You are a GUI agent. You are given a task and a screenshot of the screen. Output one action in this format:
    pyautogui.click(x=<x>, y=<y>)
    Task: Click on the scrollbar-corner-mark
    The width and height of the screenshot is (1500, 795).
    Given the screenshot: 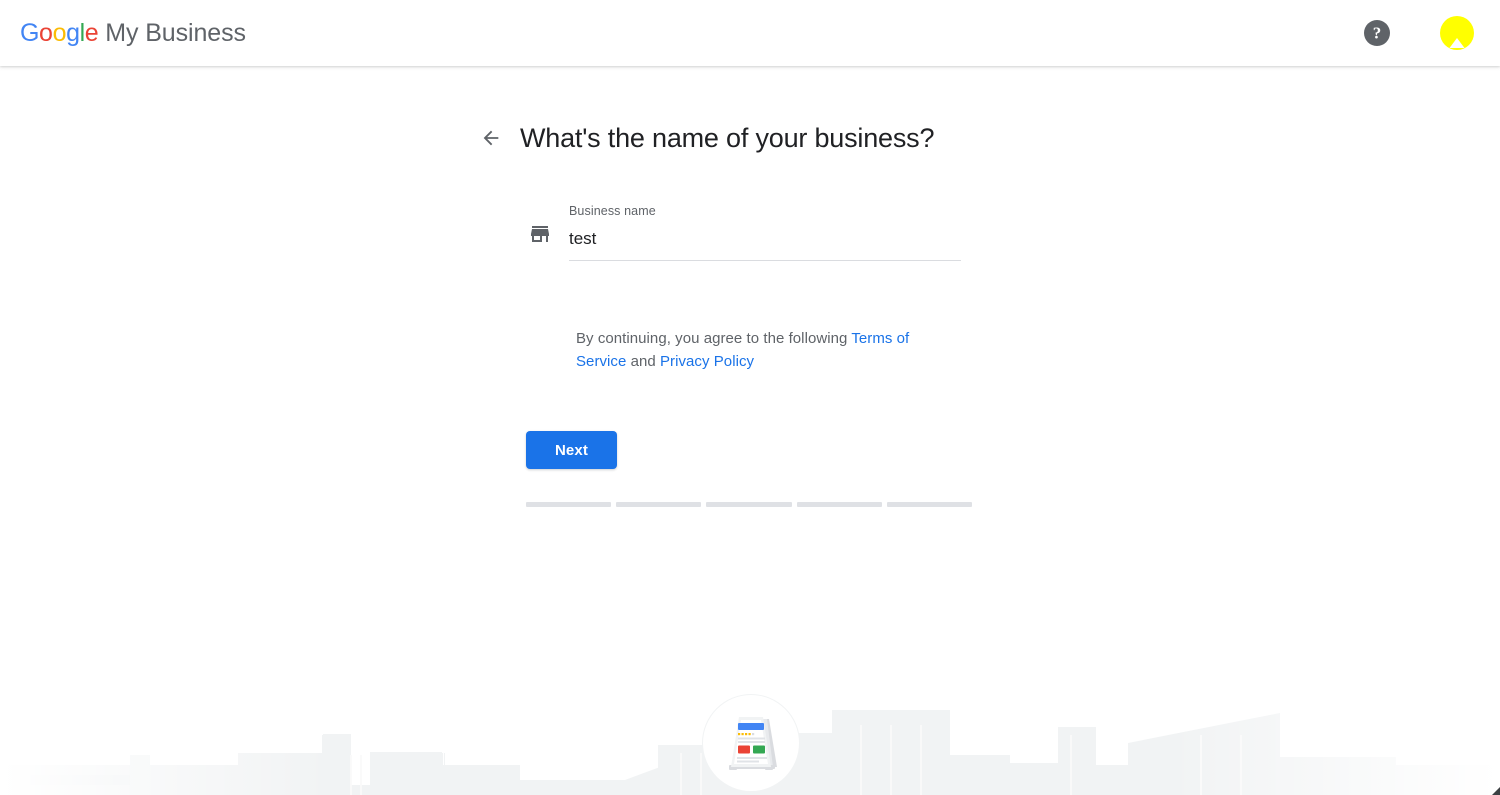 What is the action you would take?
    pyautogui.click(x=1496, y=791)
    